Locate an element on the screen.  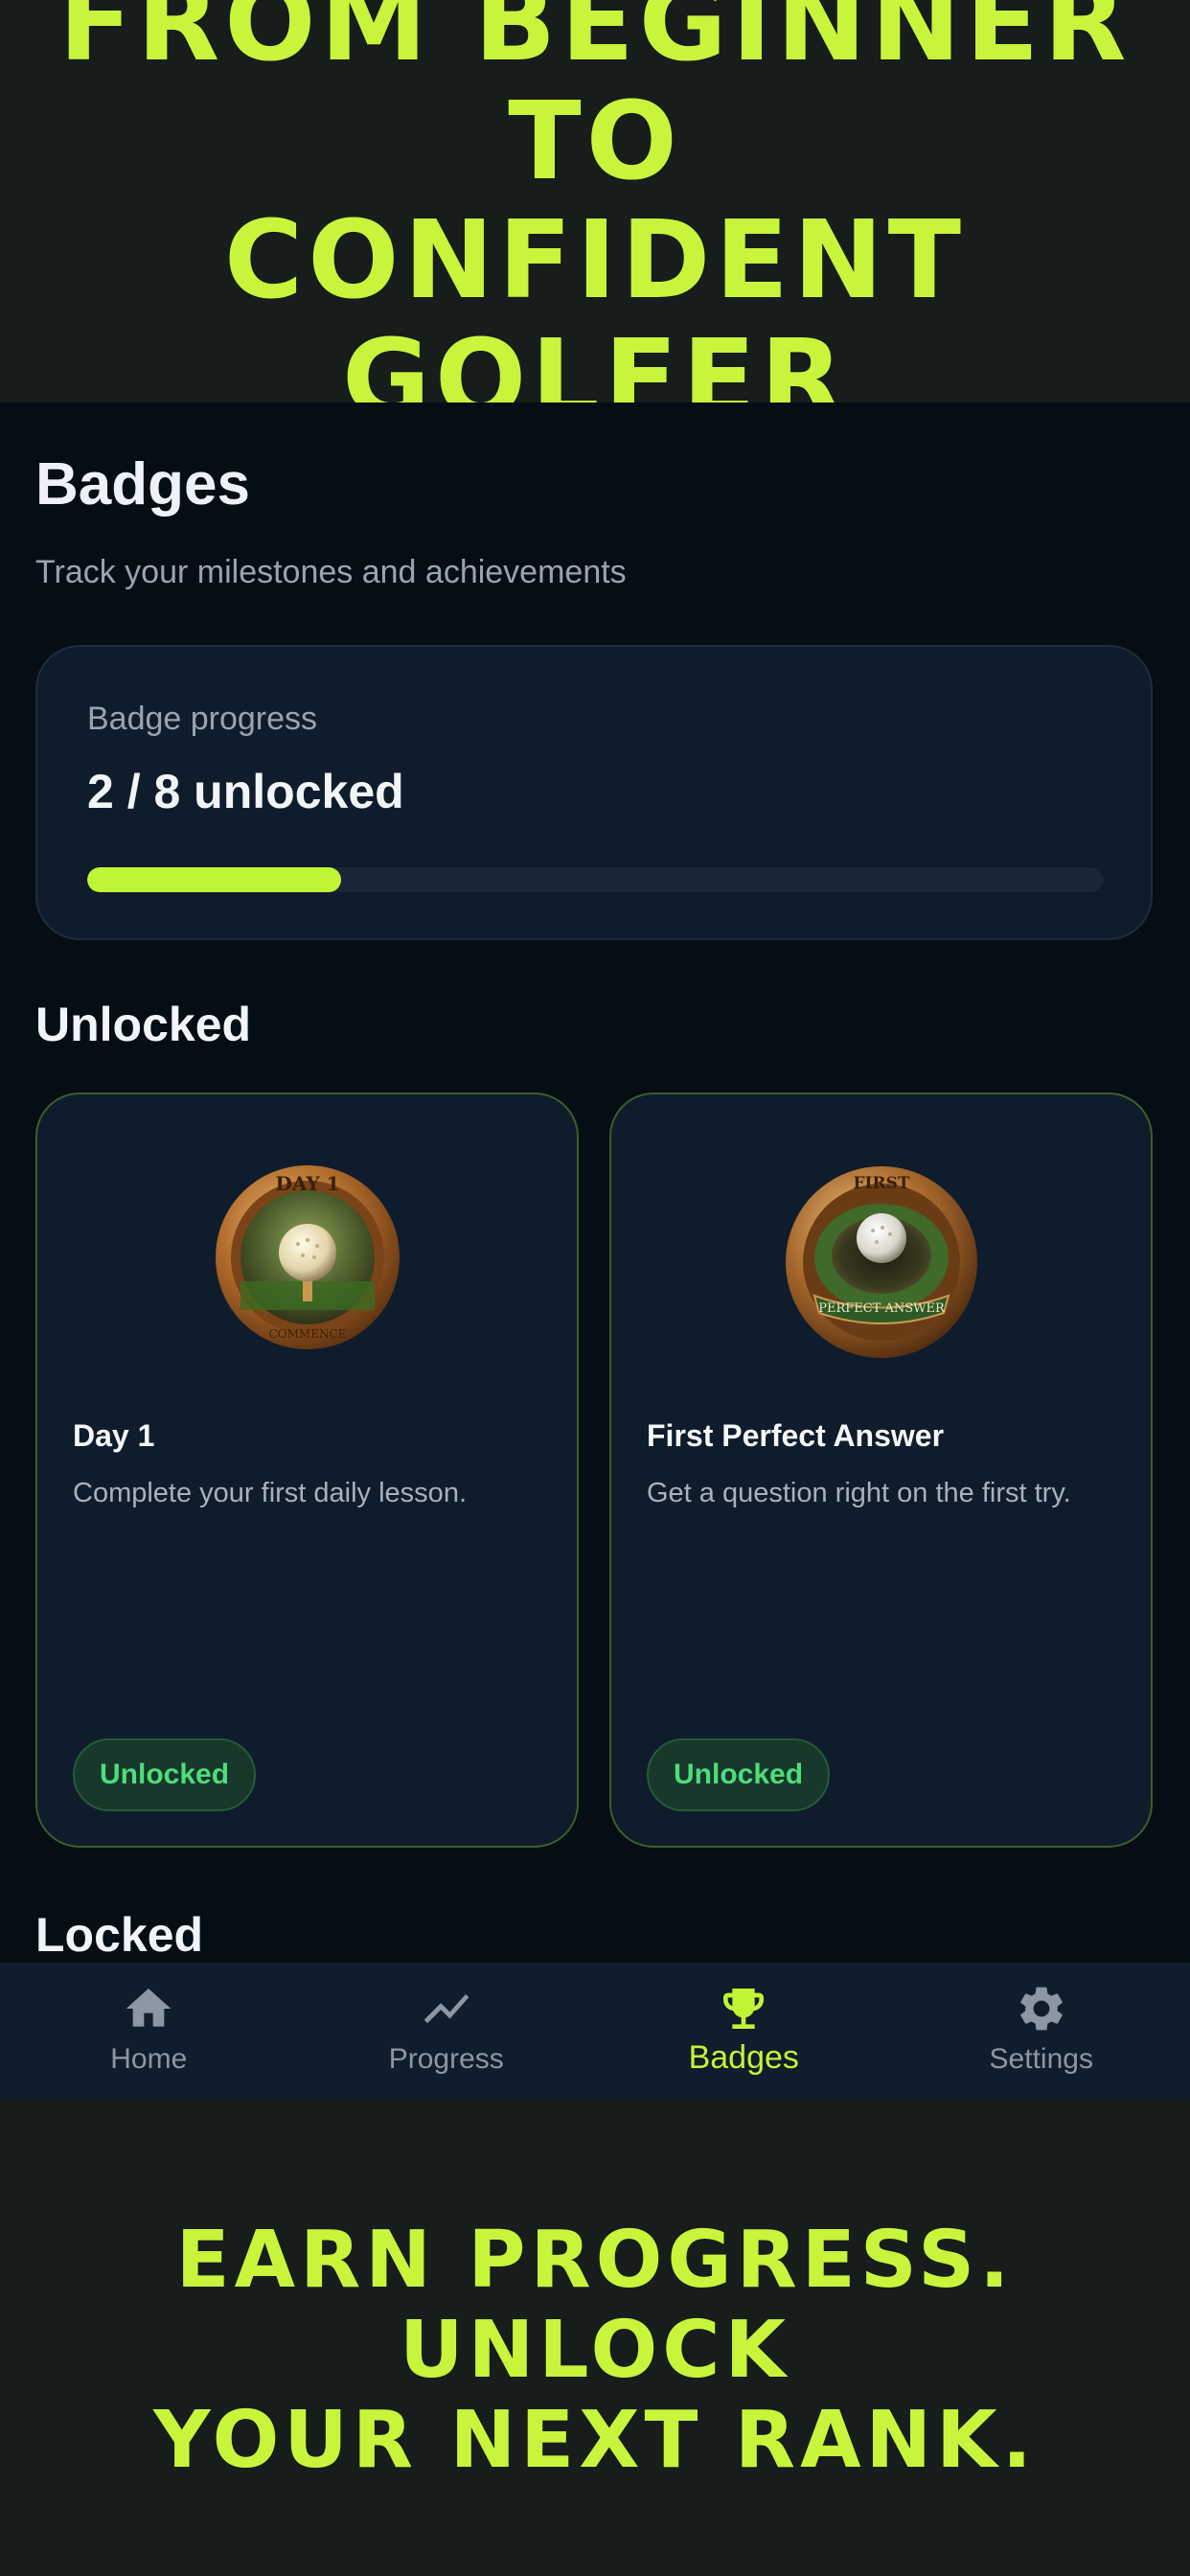
progress-bar is located at coordinates (595, 879).